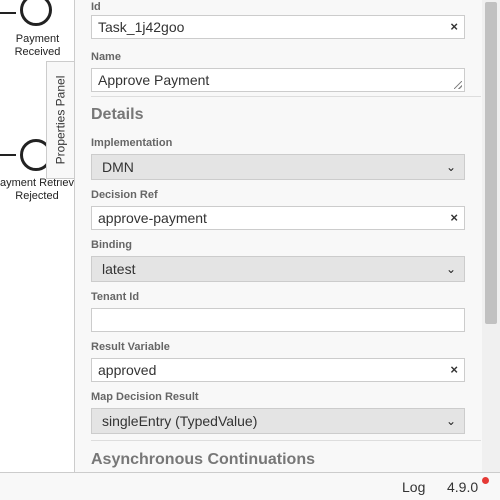 The height and width of the screenshot is (500, 500). Describe the element at coordinates (278, 80) in the screenshot. I see `name-textarea: Approve Payment` at that location.